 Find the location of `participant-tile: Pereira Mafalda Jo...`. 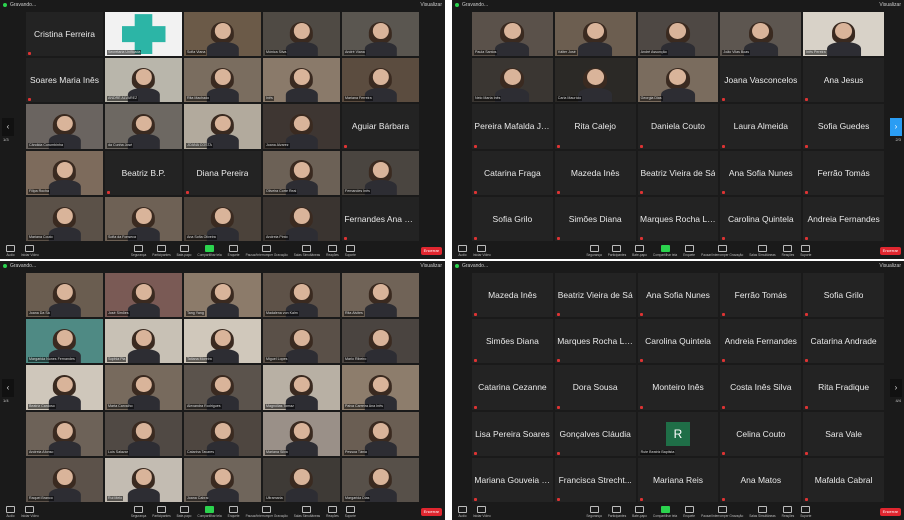

participant-tile: Pereira Mafalda Jo... is located at coordinates (512, 126).